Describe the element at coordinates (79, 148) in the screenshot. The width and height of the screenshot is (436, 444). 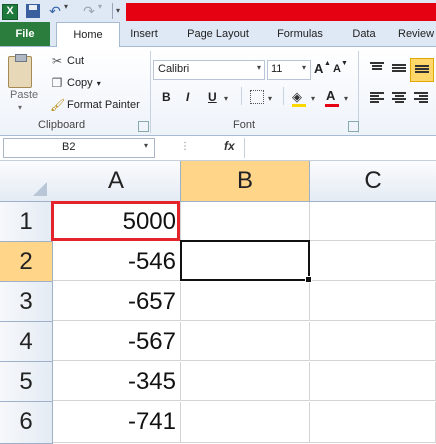
I see `name-box` at that location.